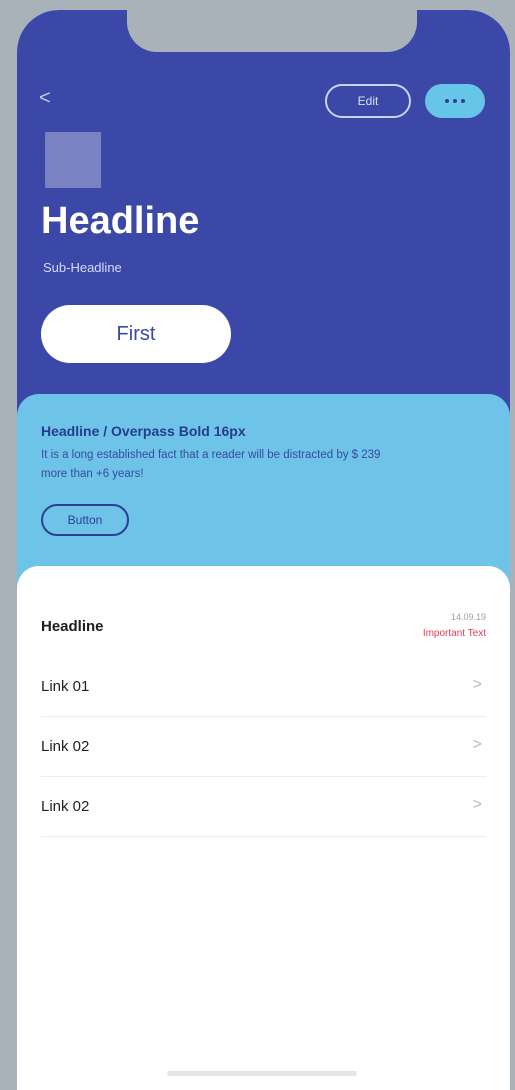 The width and height of the screenshot is (515, 1090). What do you see at coordinates (65, 686) in the screenshot?
I see `link-label: Link 01` at bounding box center [65, 686].